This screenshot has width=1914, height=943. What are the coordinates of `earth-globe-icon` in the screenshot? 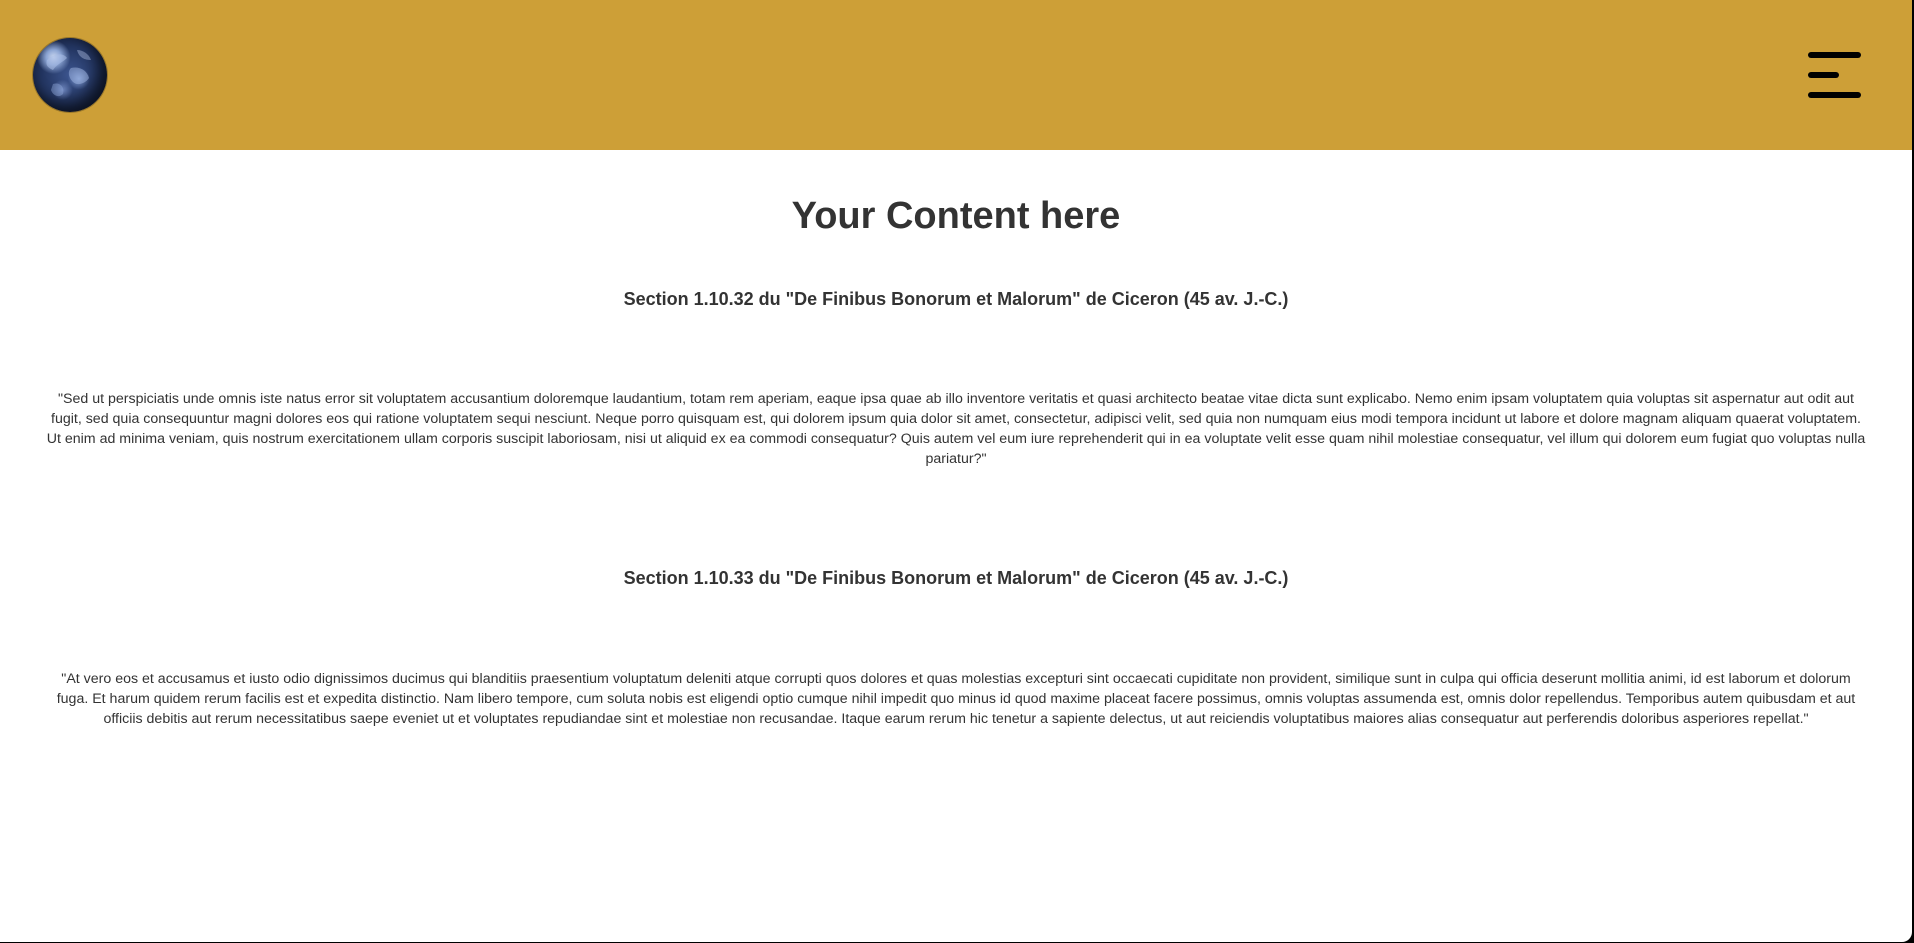 It's located at (70, 75).